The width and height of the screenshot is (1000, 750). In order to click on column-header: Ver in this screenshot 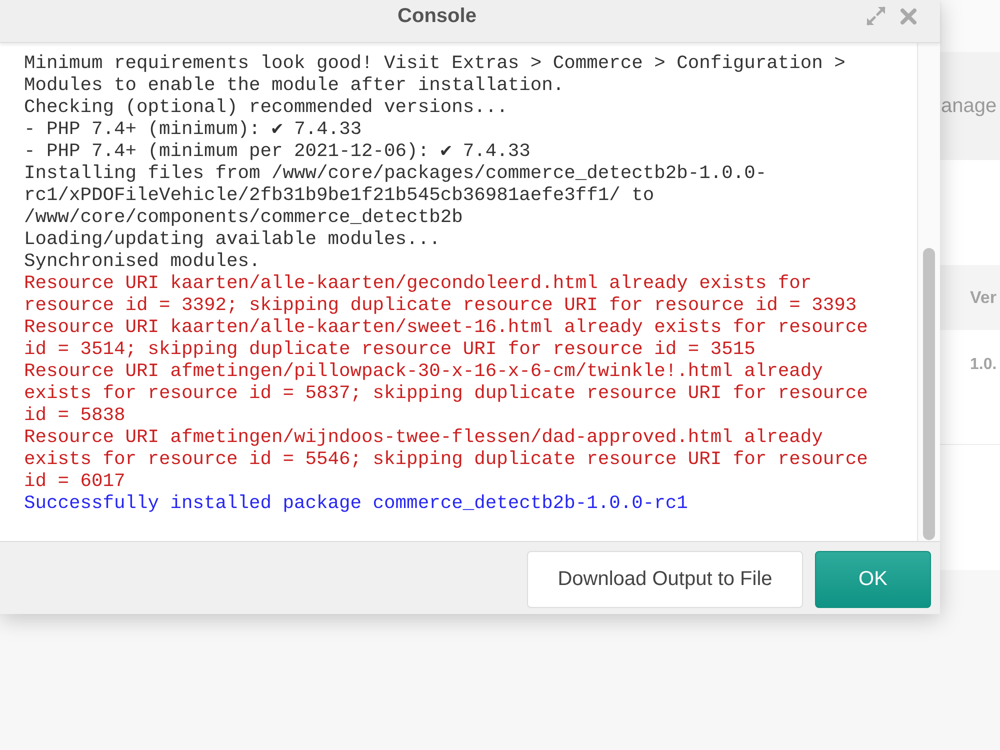, I will do `click(983, 298)`.